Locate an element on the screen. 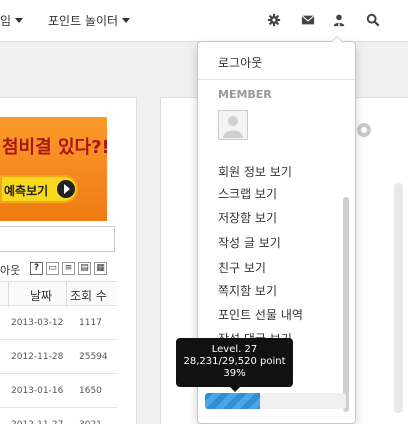 This screenshot has width=408, height=424. banner-predict-button: 예측보기 is located at coordinates (39, 189).